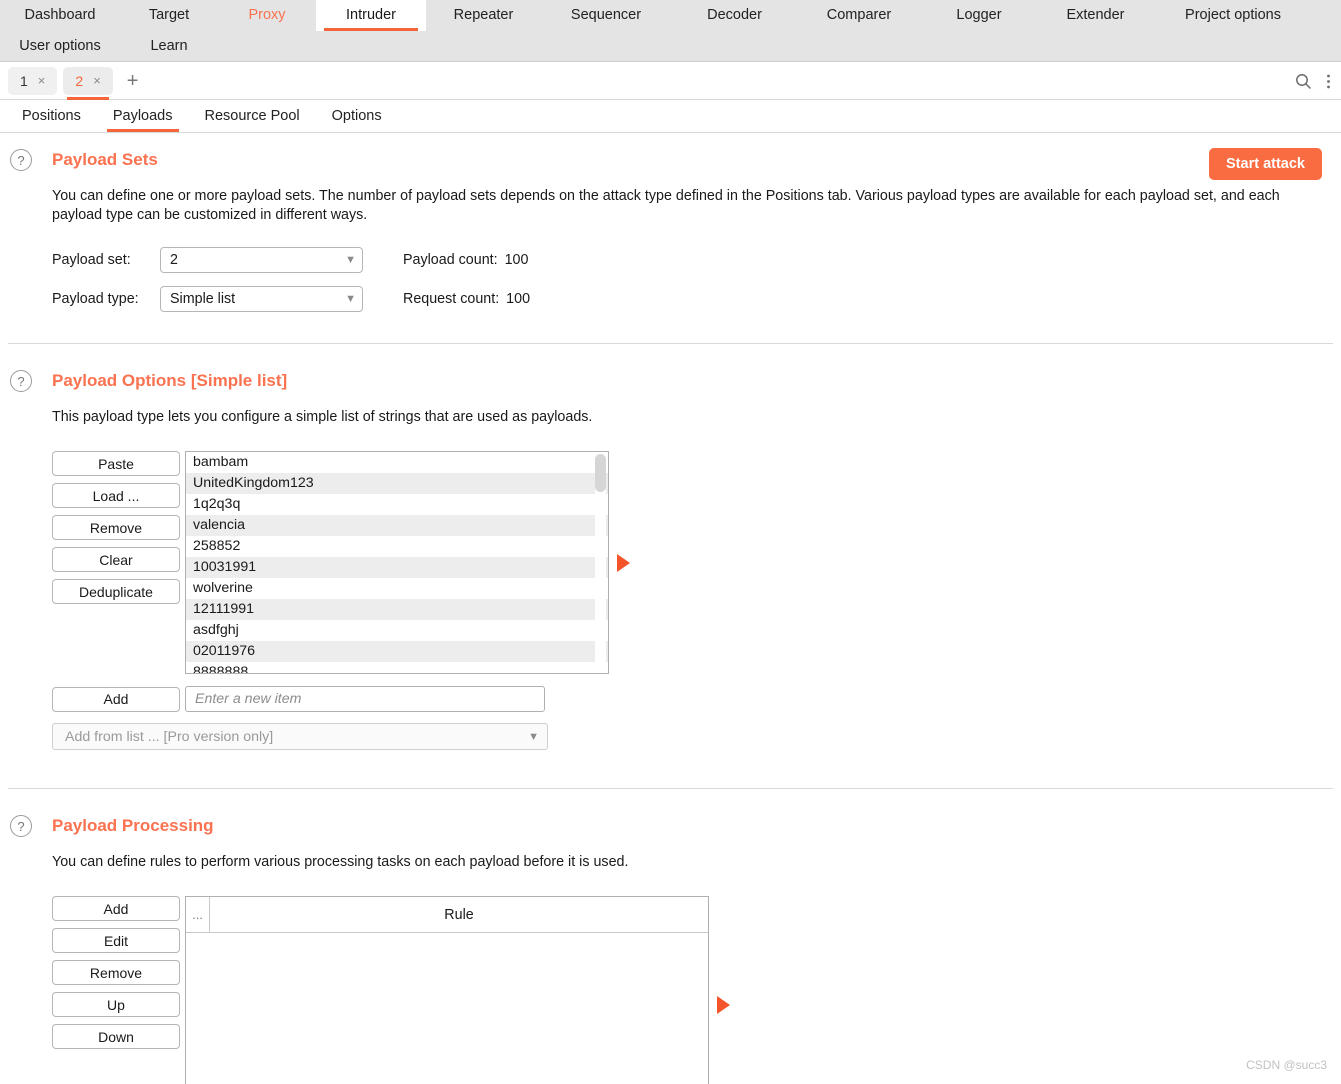 This screenshot has width=1341, height=1084. I want to click on tab-label: Positions, so click(51, 116).